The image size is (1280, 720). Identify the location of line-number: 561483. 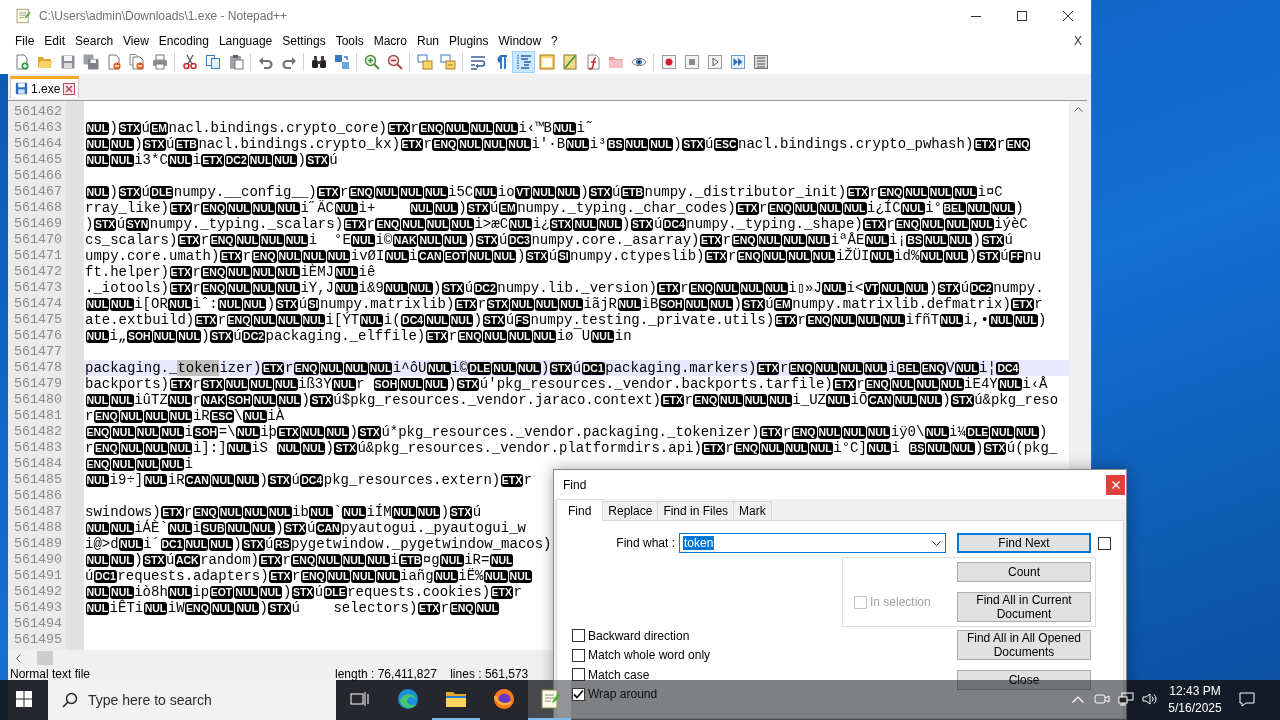
(38, 448).